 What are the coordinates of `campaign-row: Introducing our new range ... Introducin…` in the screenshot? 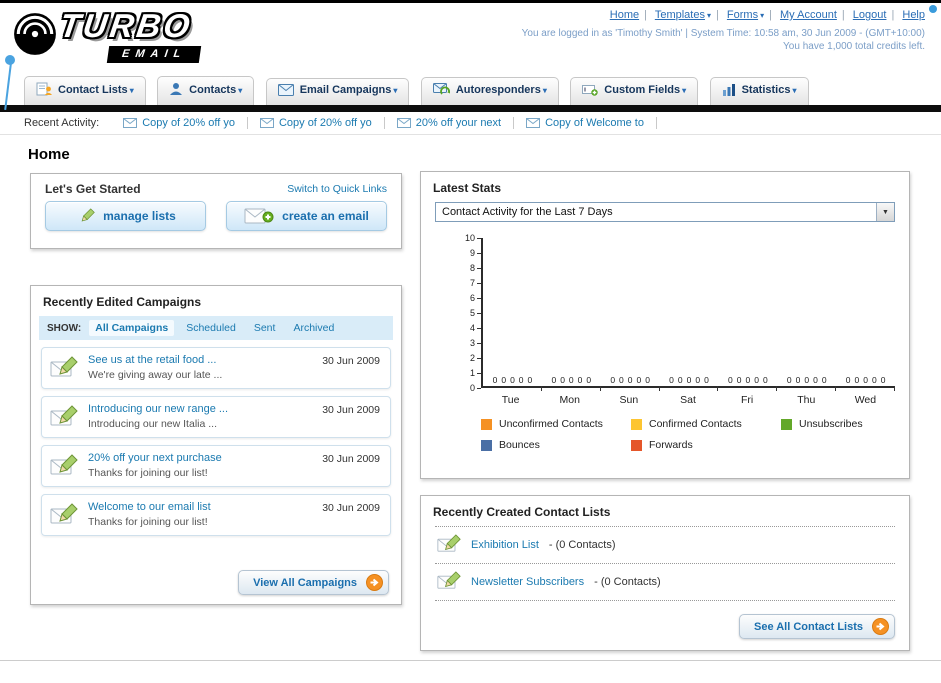 It's located at (216, 417).